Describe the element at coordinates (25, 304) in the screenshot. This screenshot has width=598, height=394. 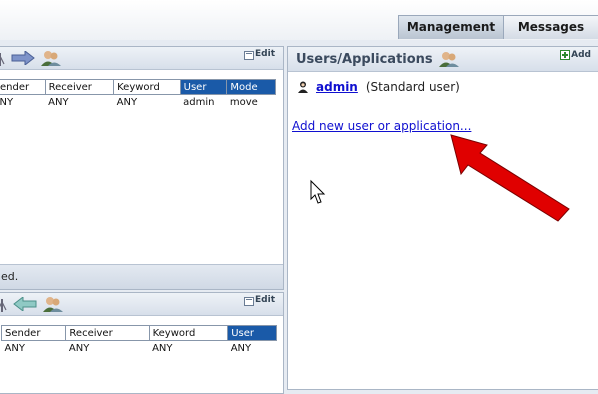
I see `arrow-left-icon` at that location.